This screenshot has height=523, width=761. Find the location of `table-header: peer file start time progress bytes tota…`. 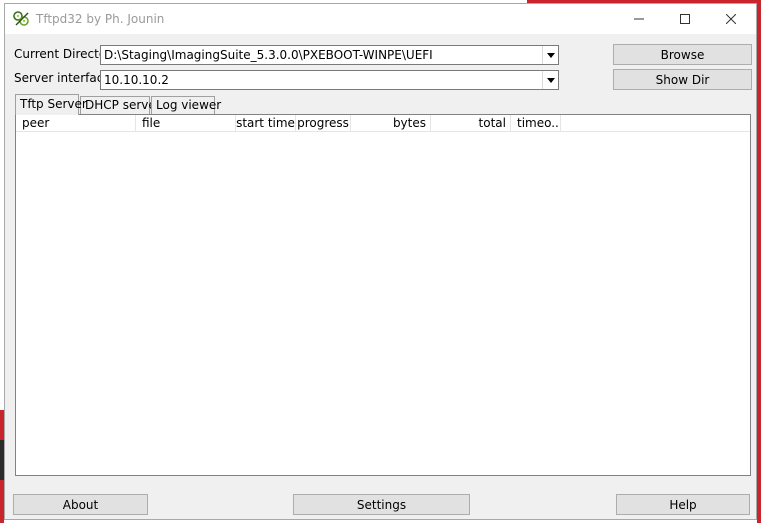

table-header: peer file start time progress bytes tota… is located at coordinates (383, 123).